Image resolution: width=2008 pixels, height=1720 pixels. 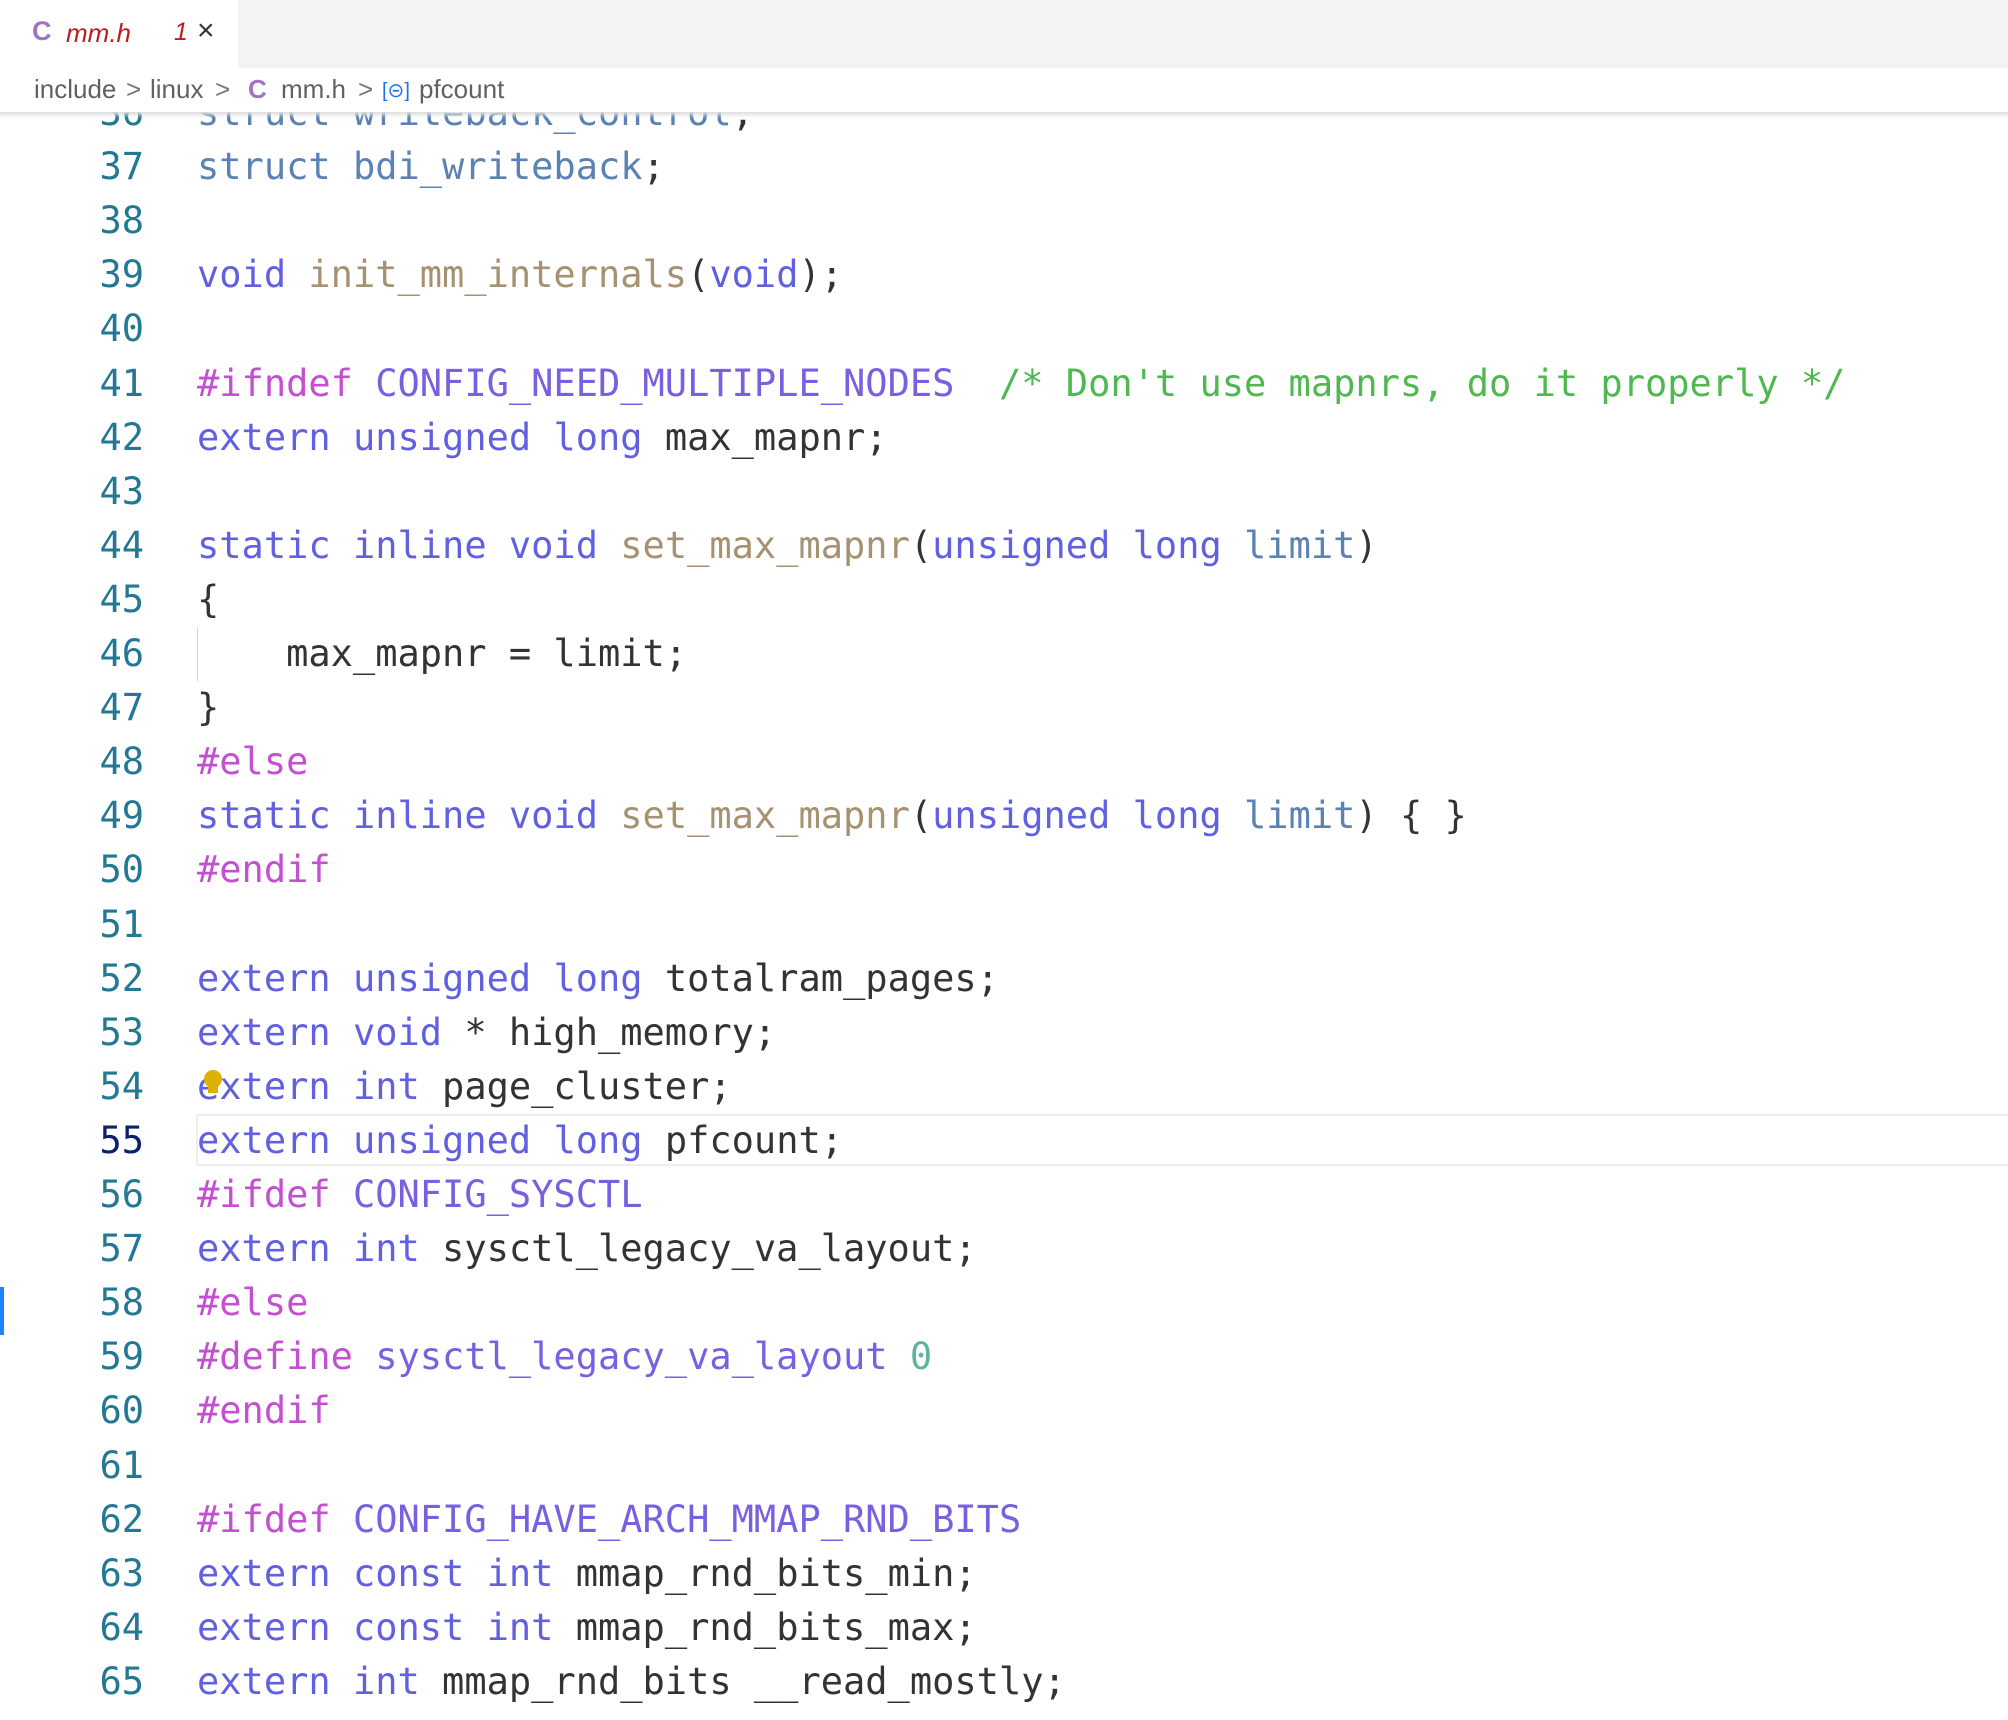 What do you see at coordinates (1004, 600) in the screenshot?
I see `code-line: 45 {` at bounding box center [1004, 600].